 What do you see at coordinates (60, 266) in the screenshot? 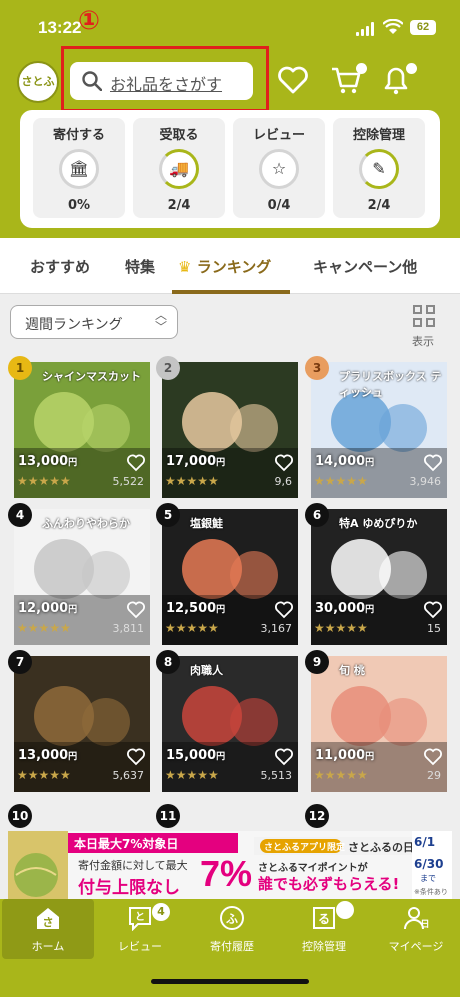
I see `tab-recommended: おすすめ` at bounding box center [60, 266].